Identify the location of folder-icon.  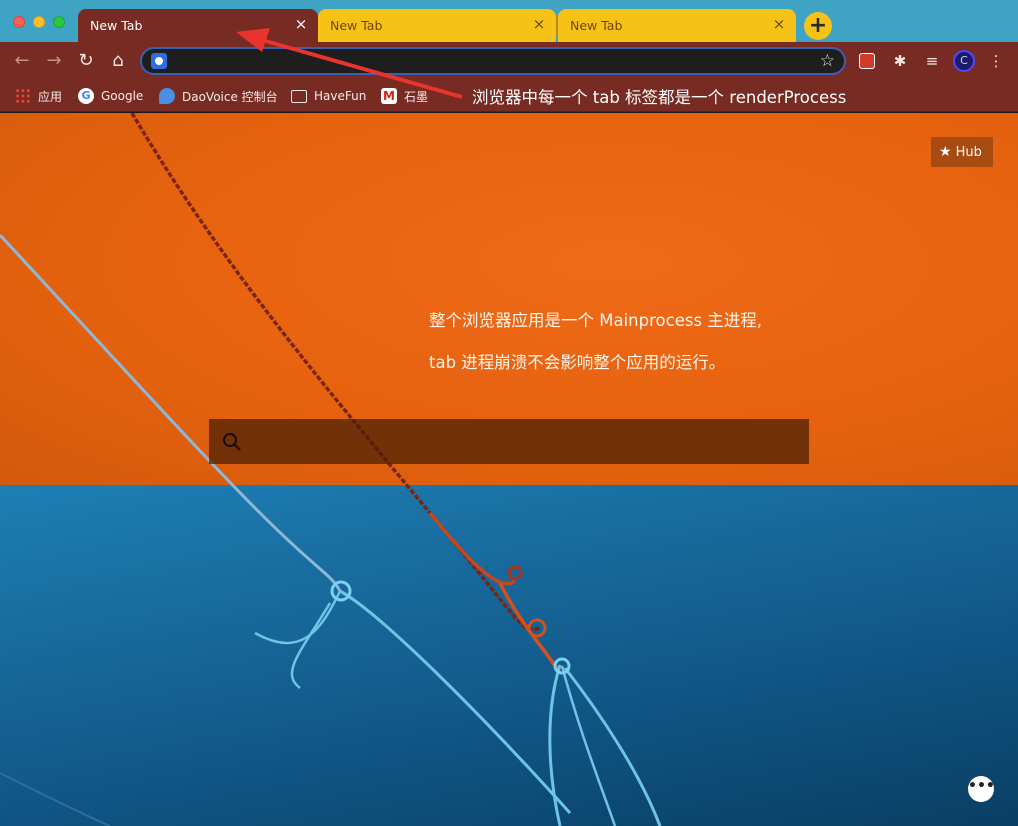
(299, 96).